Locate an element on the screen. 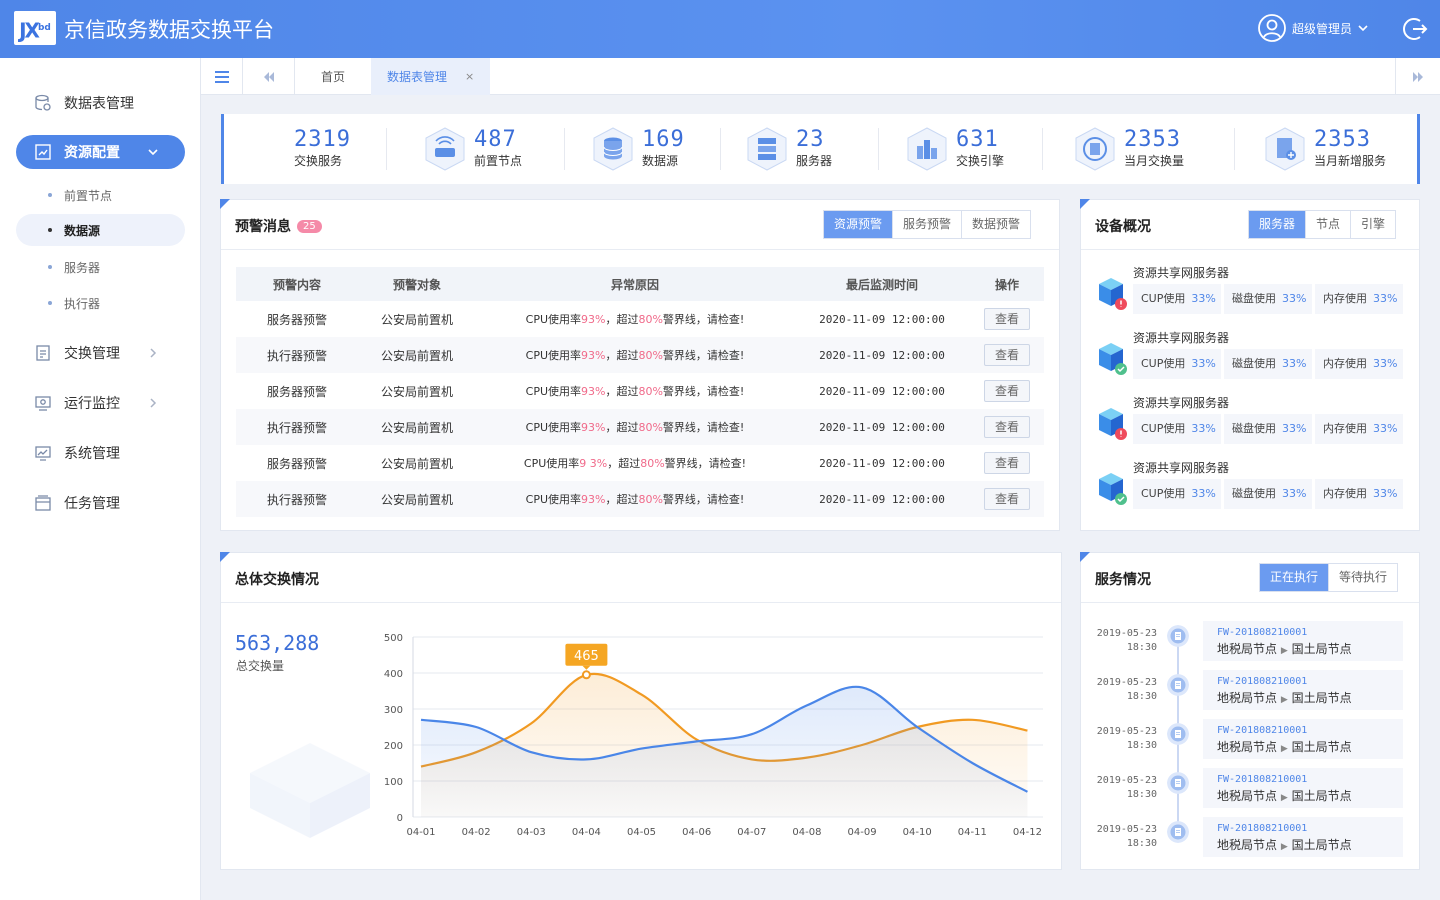  stat-monthly-new-service: 2353 当月新增服务 is located at coordinates (1324, 149).